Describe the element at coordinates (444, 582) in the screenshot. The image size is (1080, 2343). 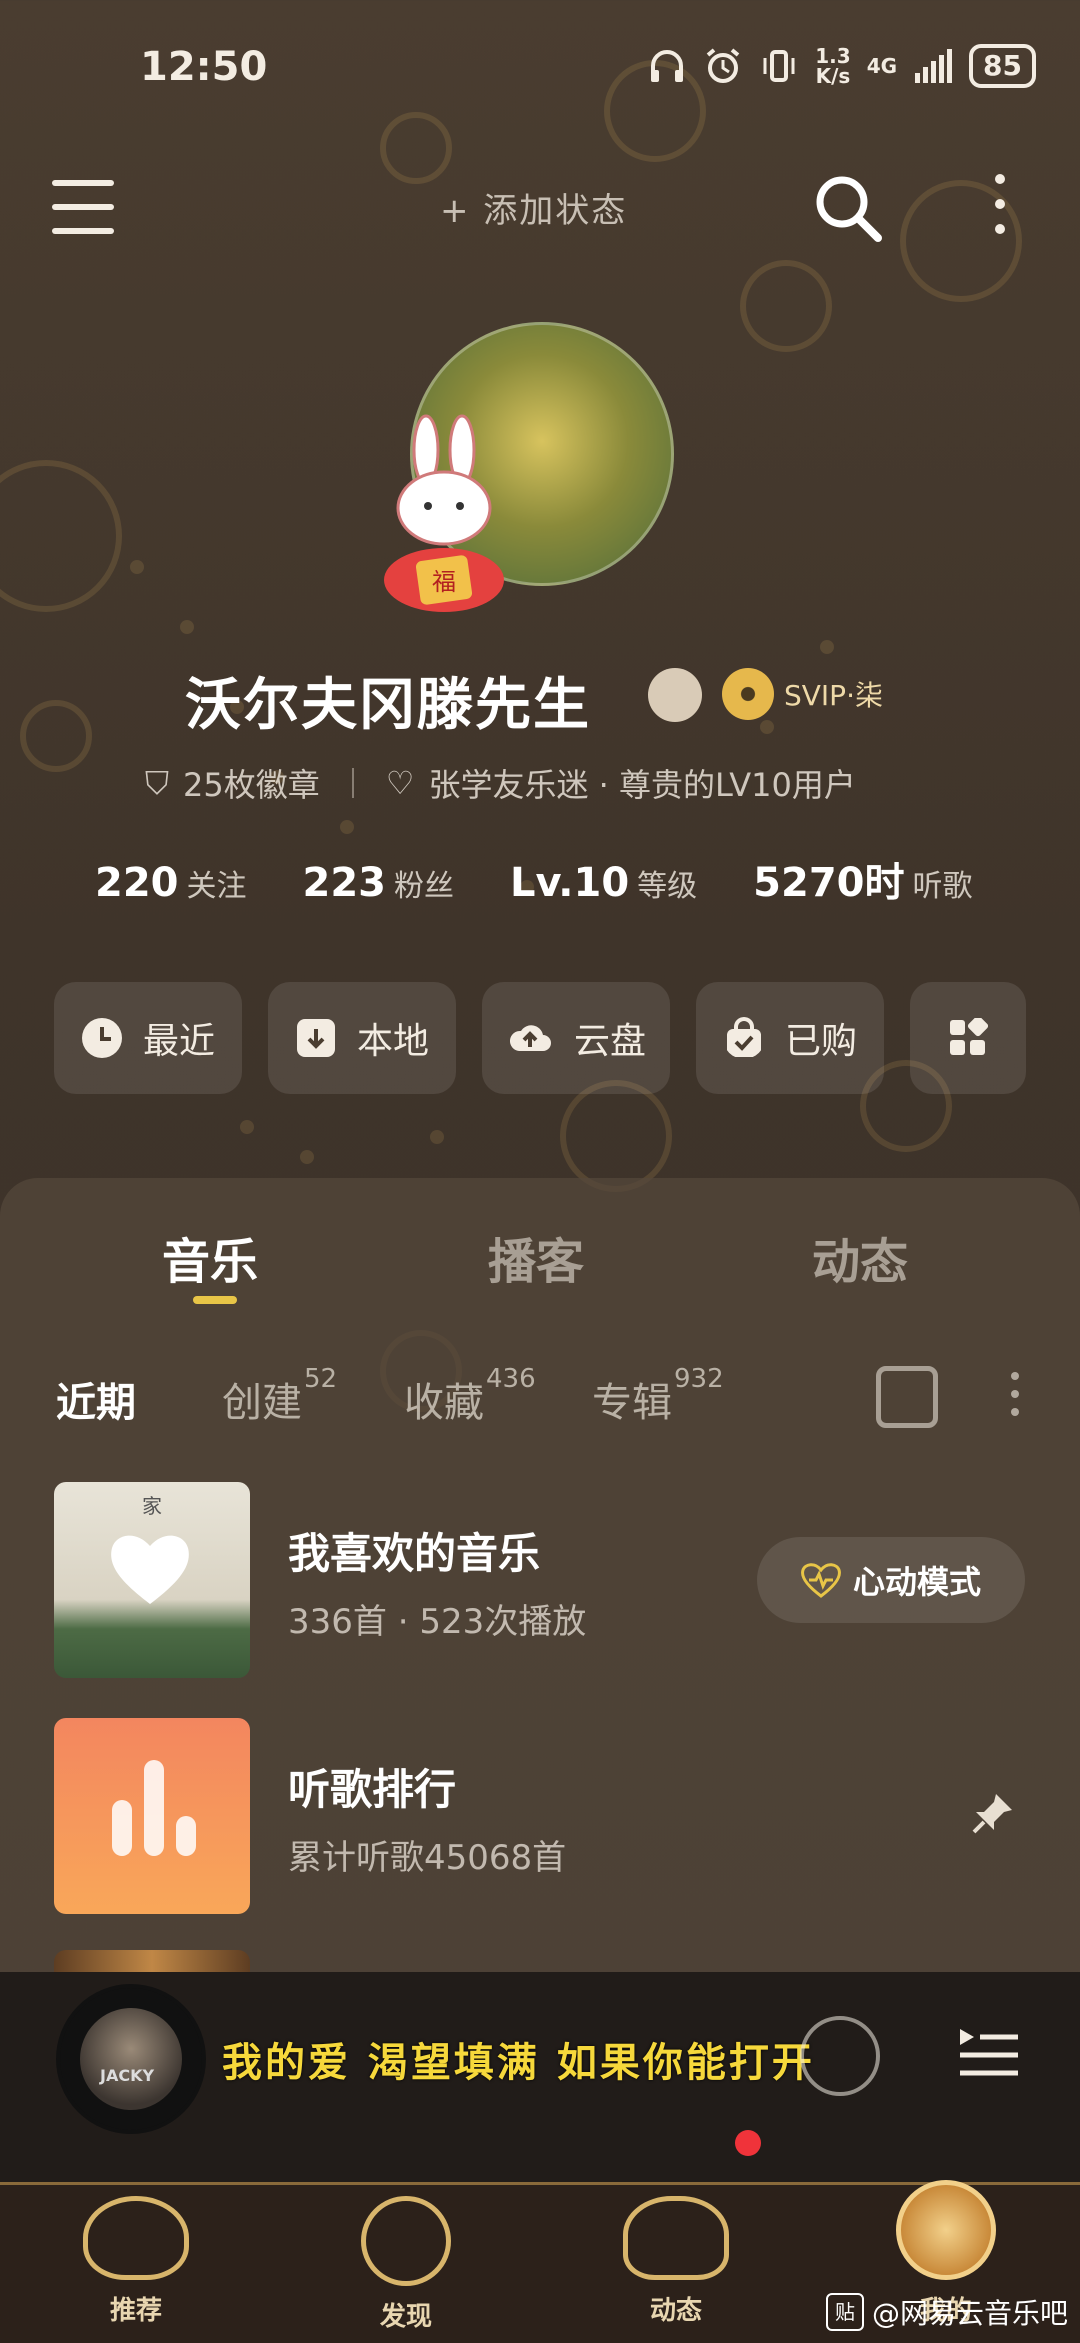
I see `svg-text: 福` at that location.